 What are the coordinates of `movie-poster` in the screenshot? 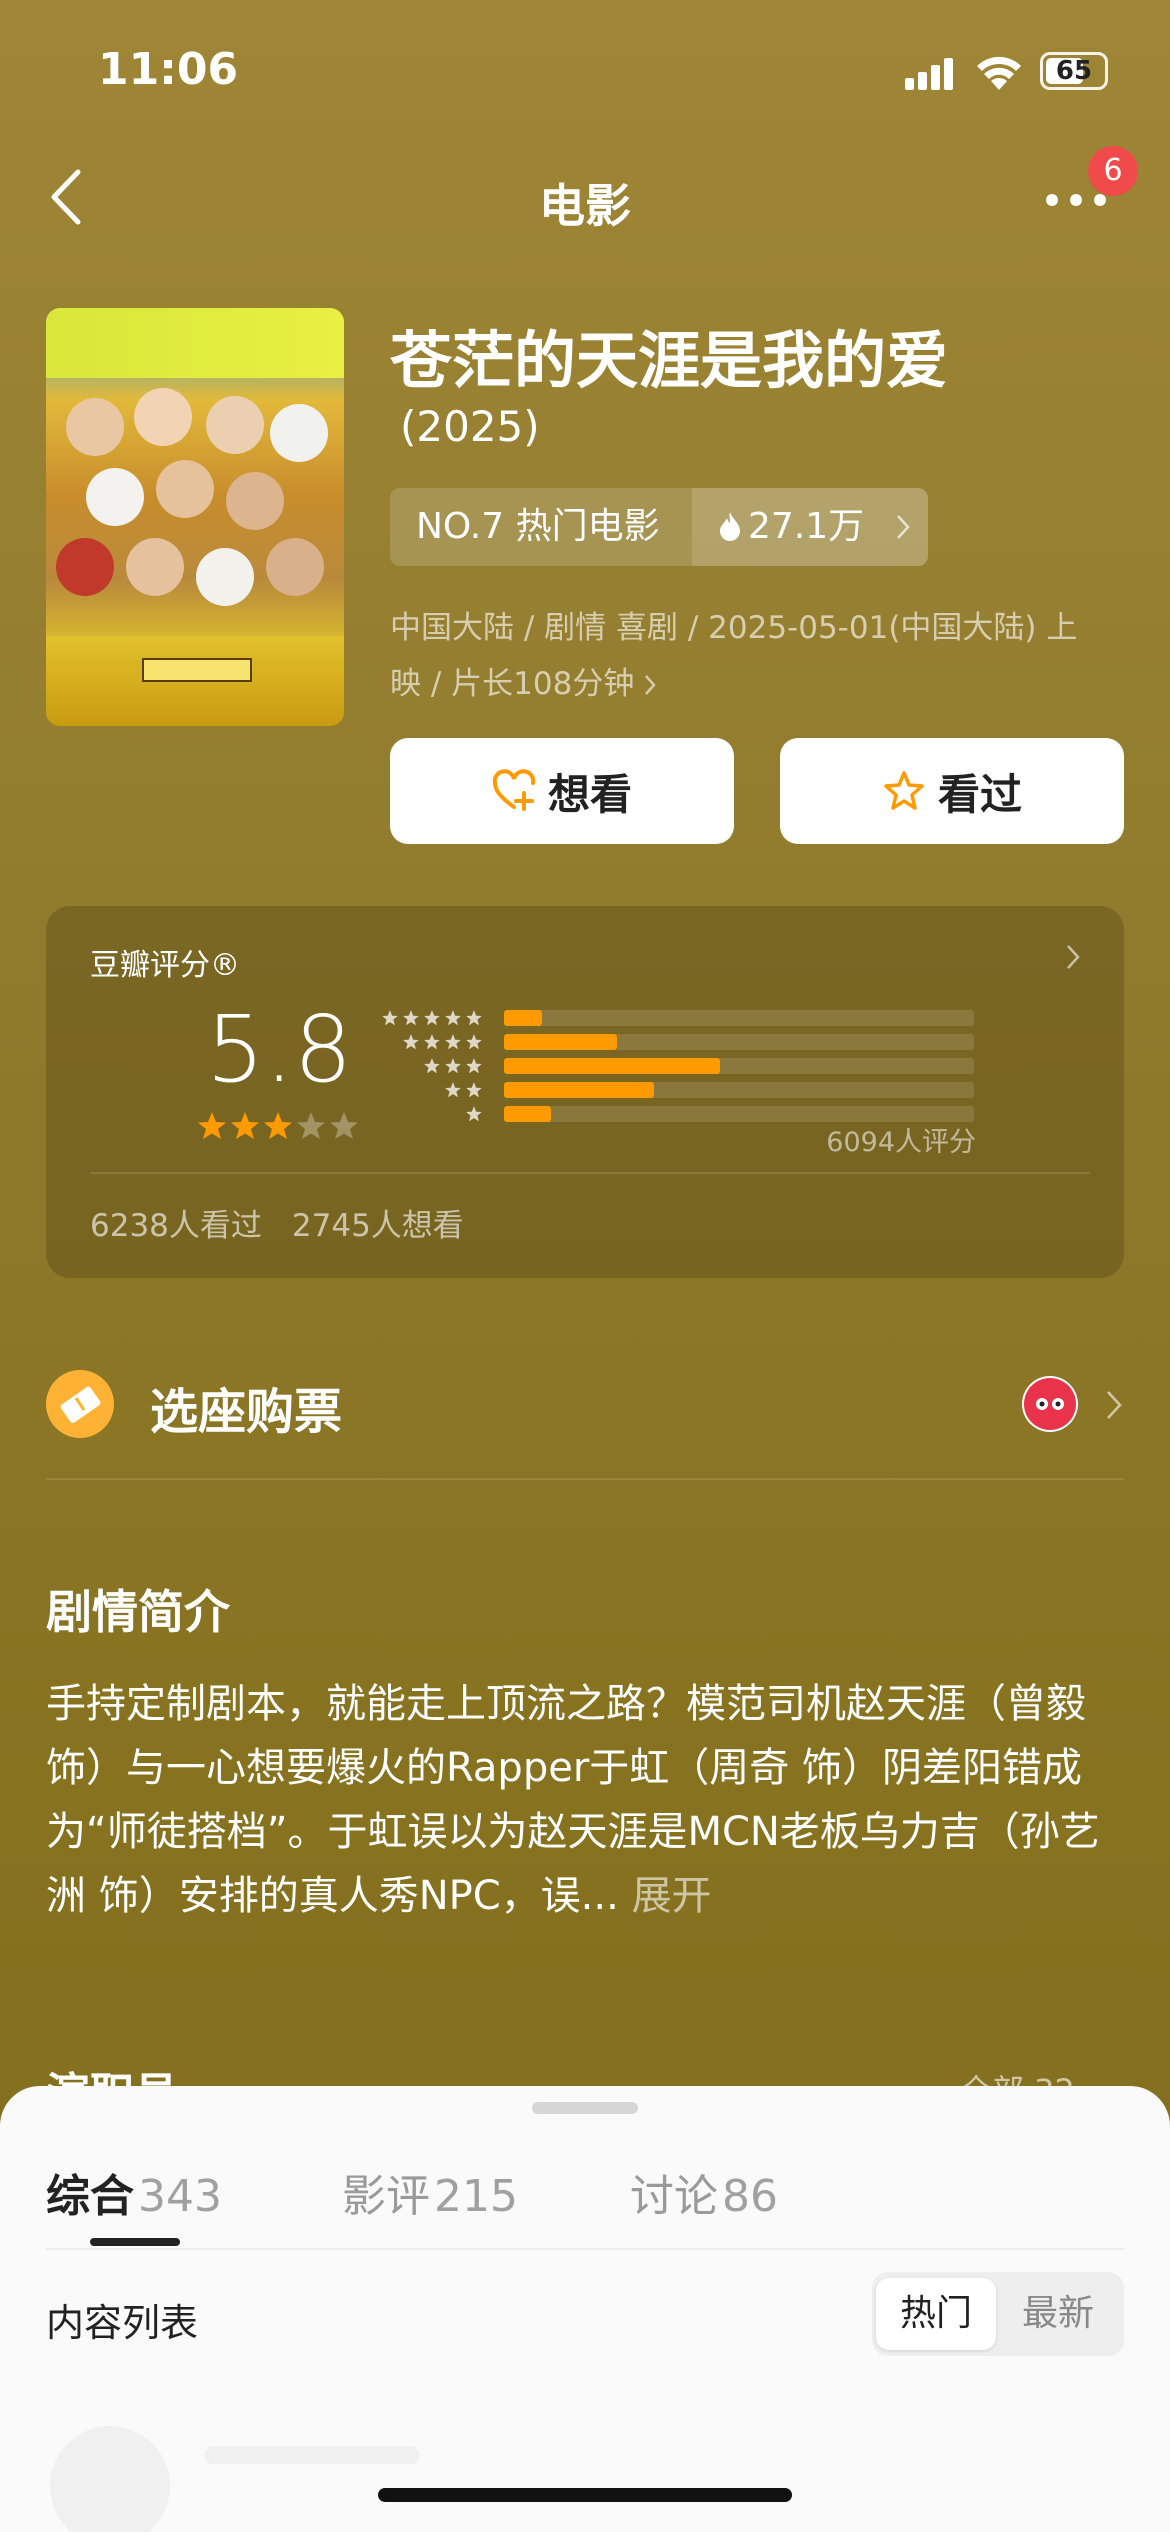 It's located at (195, 517).